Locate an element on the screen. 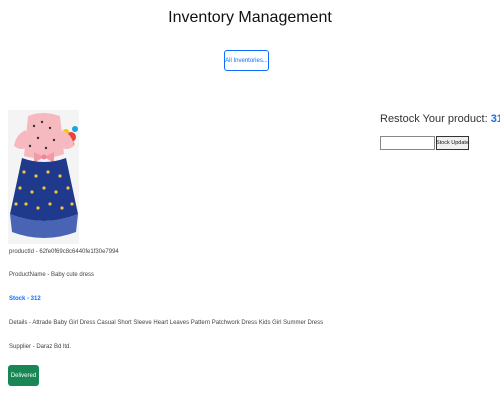 This screenshot has height=400, width=500. product-id: productId - 62fe0f69c8c6440fe1f30e7994 is located at coordinates (64, 252).